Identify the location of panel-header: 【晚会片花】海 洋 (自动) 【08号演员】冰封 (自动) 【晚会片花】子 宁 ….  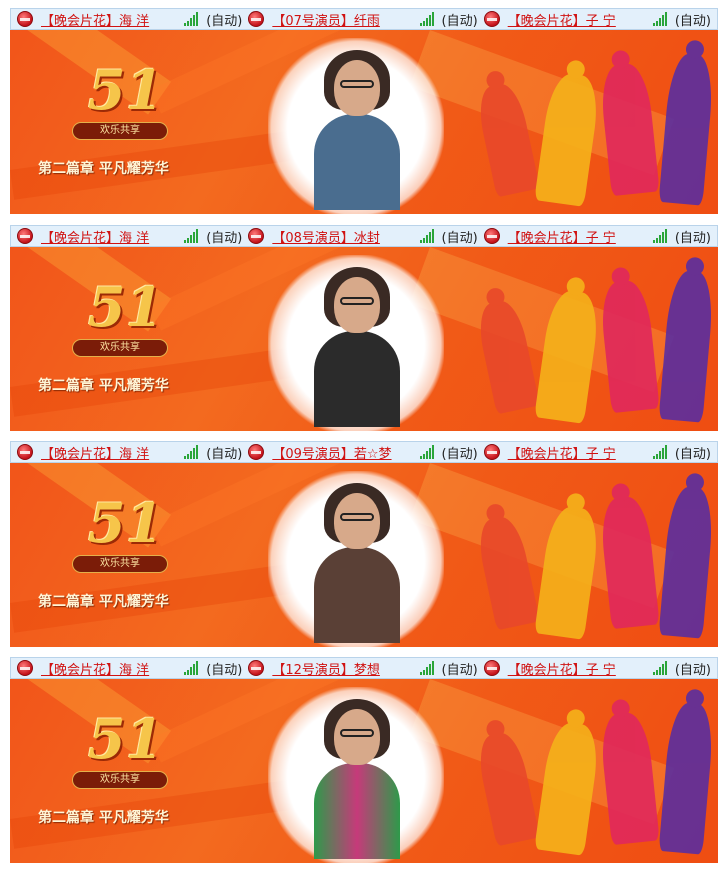
(364, 236).